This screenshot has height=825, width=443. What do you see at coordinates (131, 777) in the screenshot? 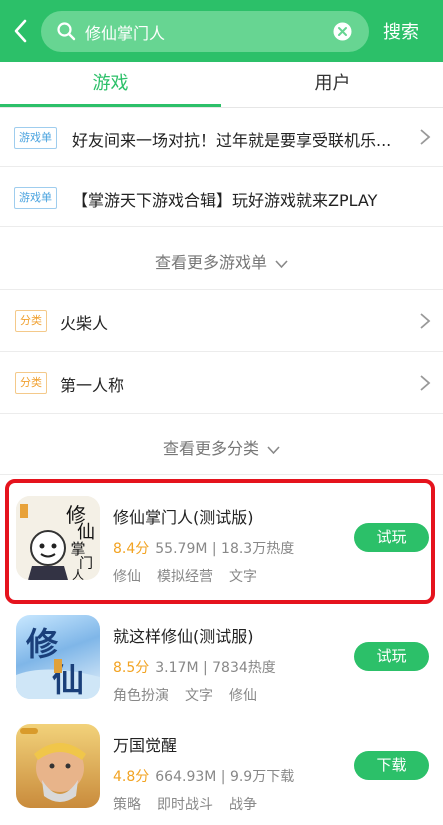
I see `game-score: 4.8分` at bounding box center [131, 777].